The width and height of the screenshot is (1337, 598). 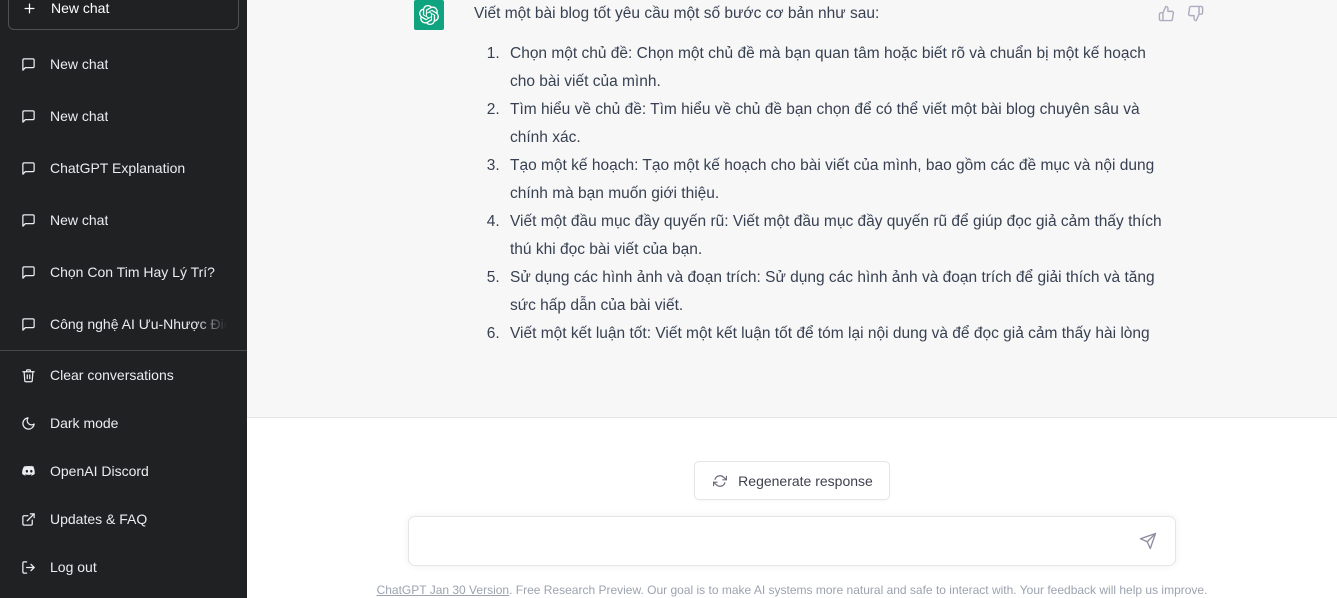 What do you see at coordinates (99, 519) in the screenshot?
I see `sidebar-item-label: Updates & FAQ` at bounding box center [99, 519].